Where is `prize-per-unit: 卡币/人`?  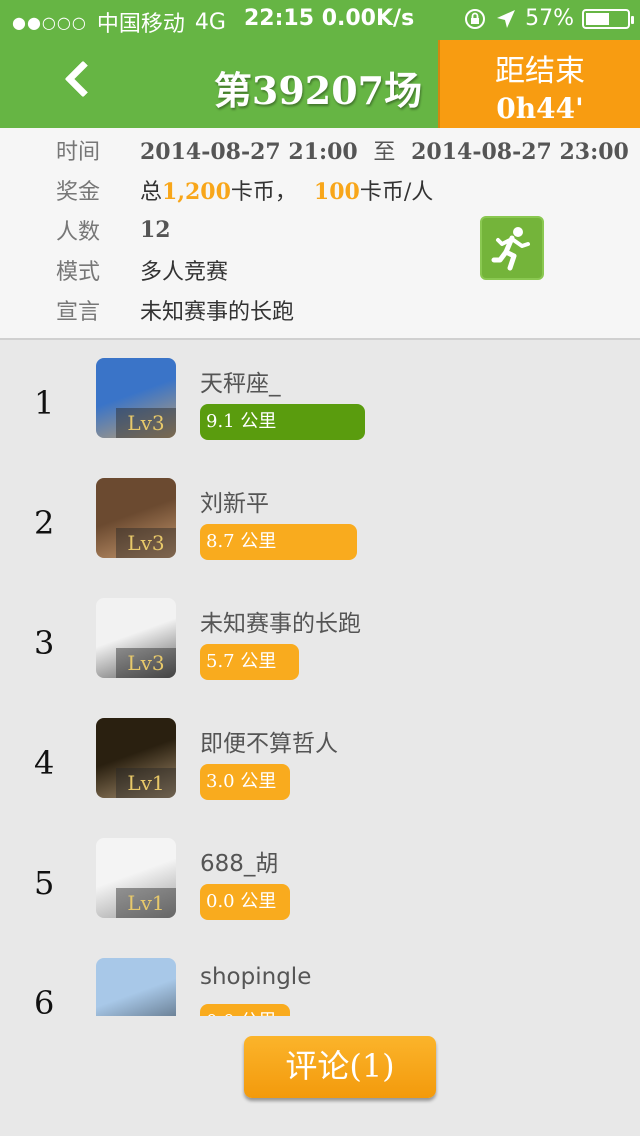 prize-per-unit: 卡币/人 is located at coordinates (396, 192).